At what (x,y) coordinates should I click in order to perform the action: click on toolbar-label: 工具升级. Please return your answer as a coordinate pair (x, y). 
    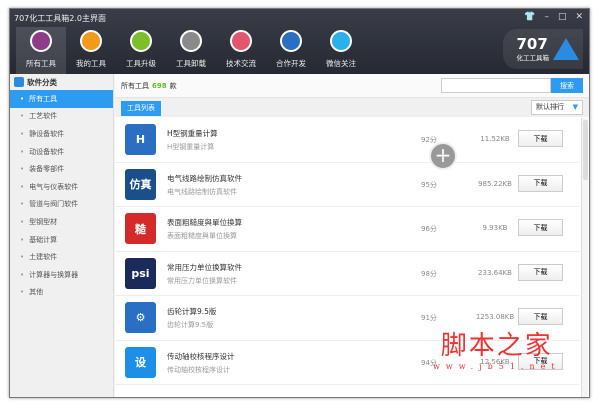
    Looking at the image, I should click on (141, 63).